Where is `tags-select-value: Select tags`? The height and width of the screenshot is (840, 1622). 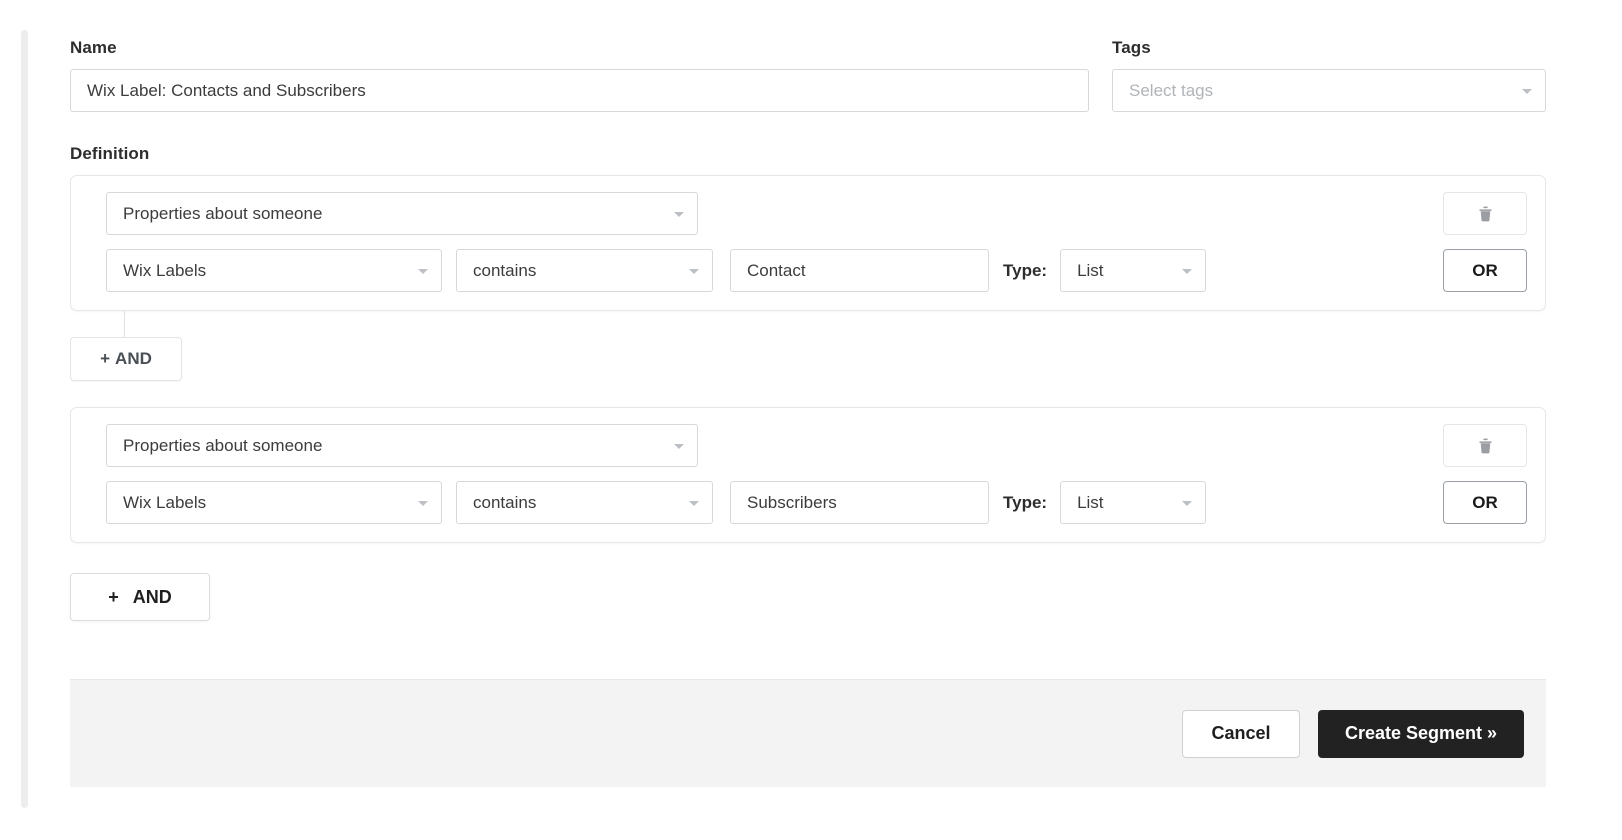 tags-select-value: Select tags is located at coordinates (1171, 90).